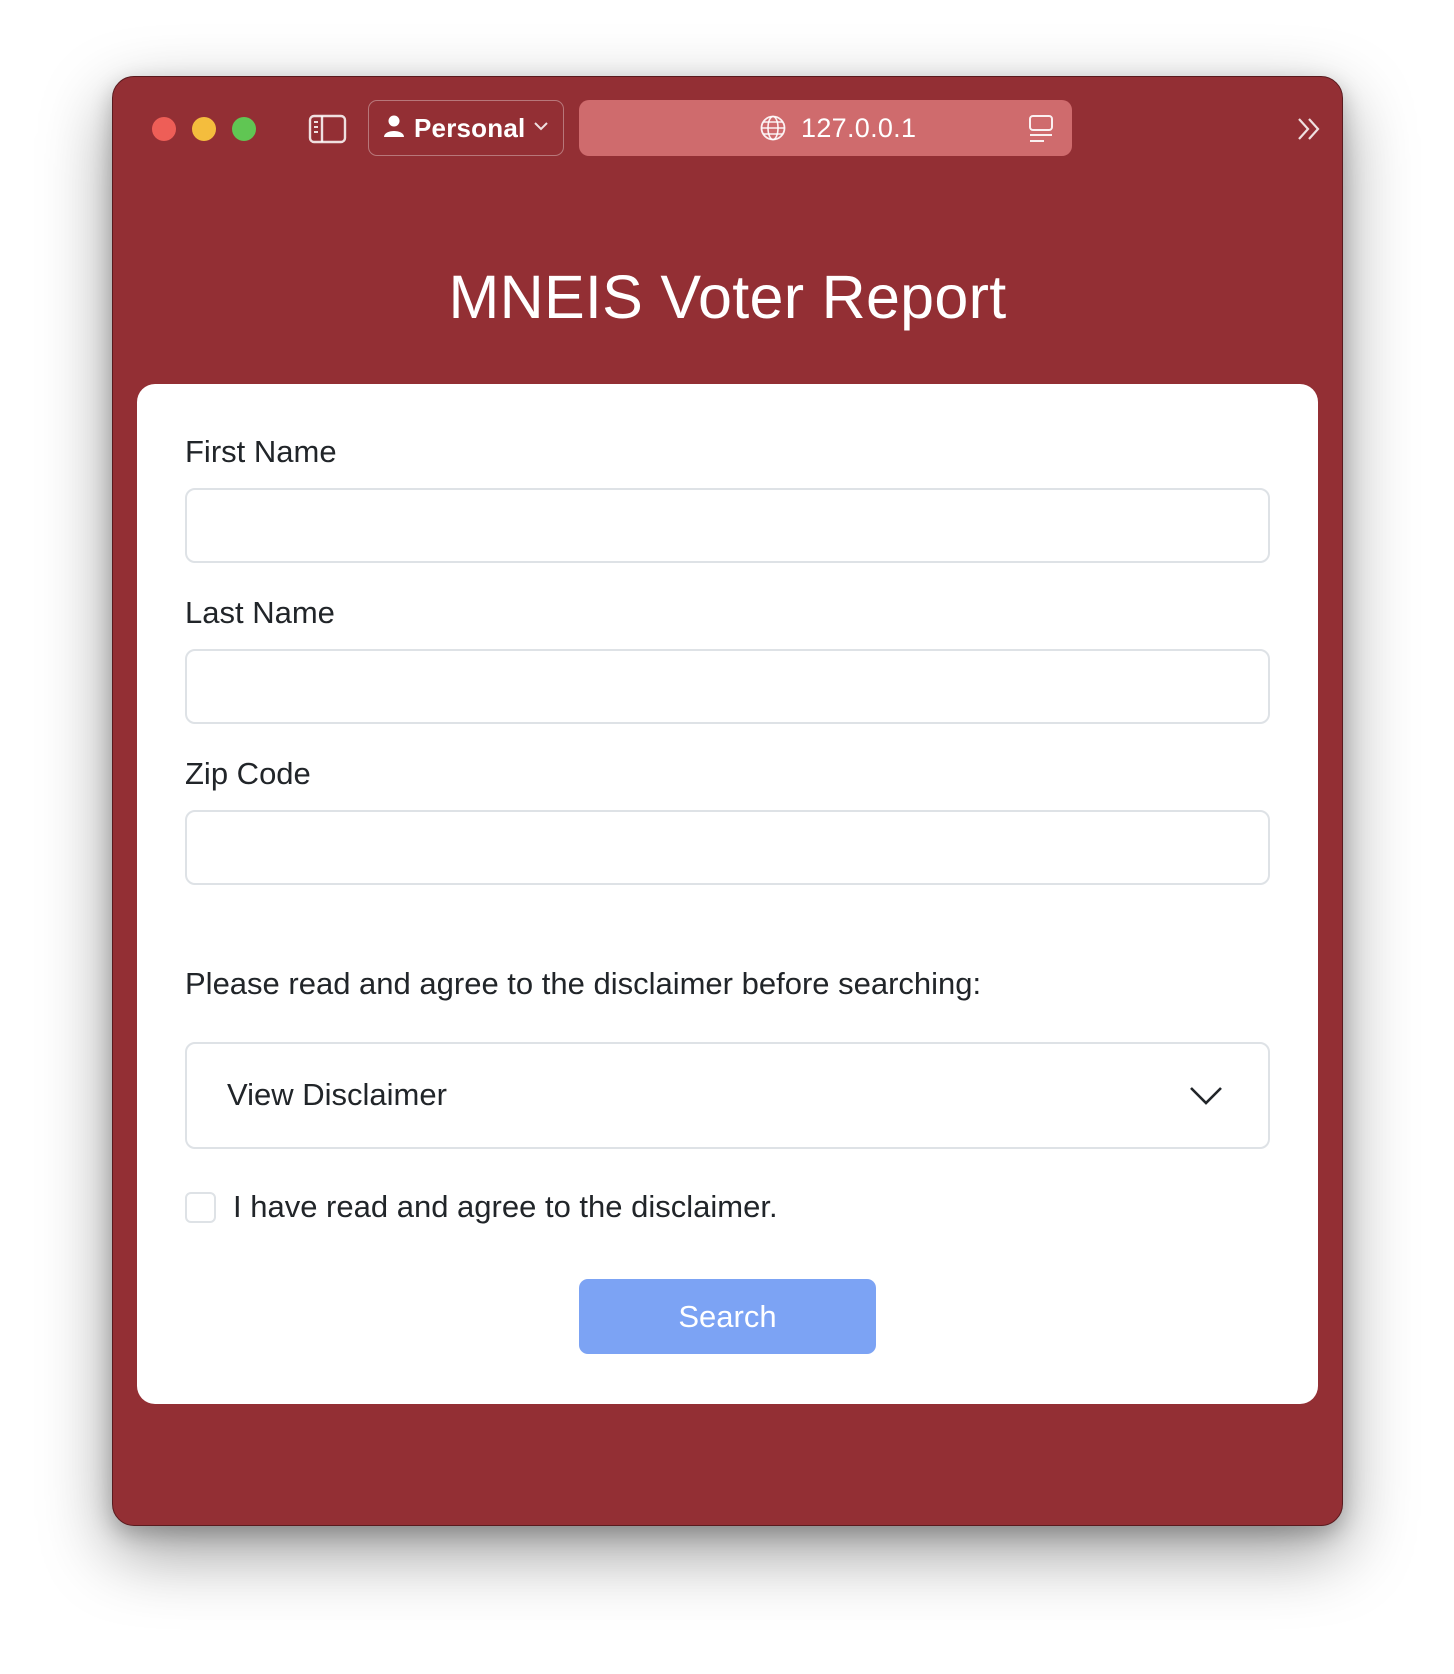  Describe the element at coordinates (727, 1316) in the screenshot. I see `search-button: Search` at that location.